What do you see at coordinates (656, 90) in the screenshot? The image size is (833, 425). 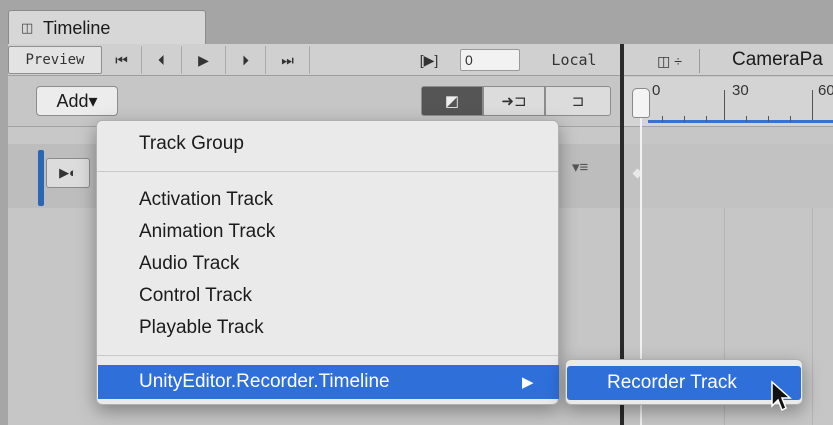 I see `ruler-label: 0` at bounding box center [656, 90].